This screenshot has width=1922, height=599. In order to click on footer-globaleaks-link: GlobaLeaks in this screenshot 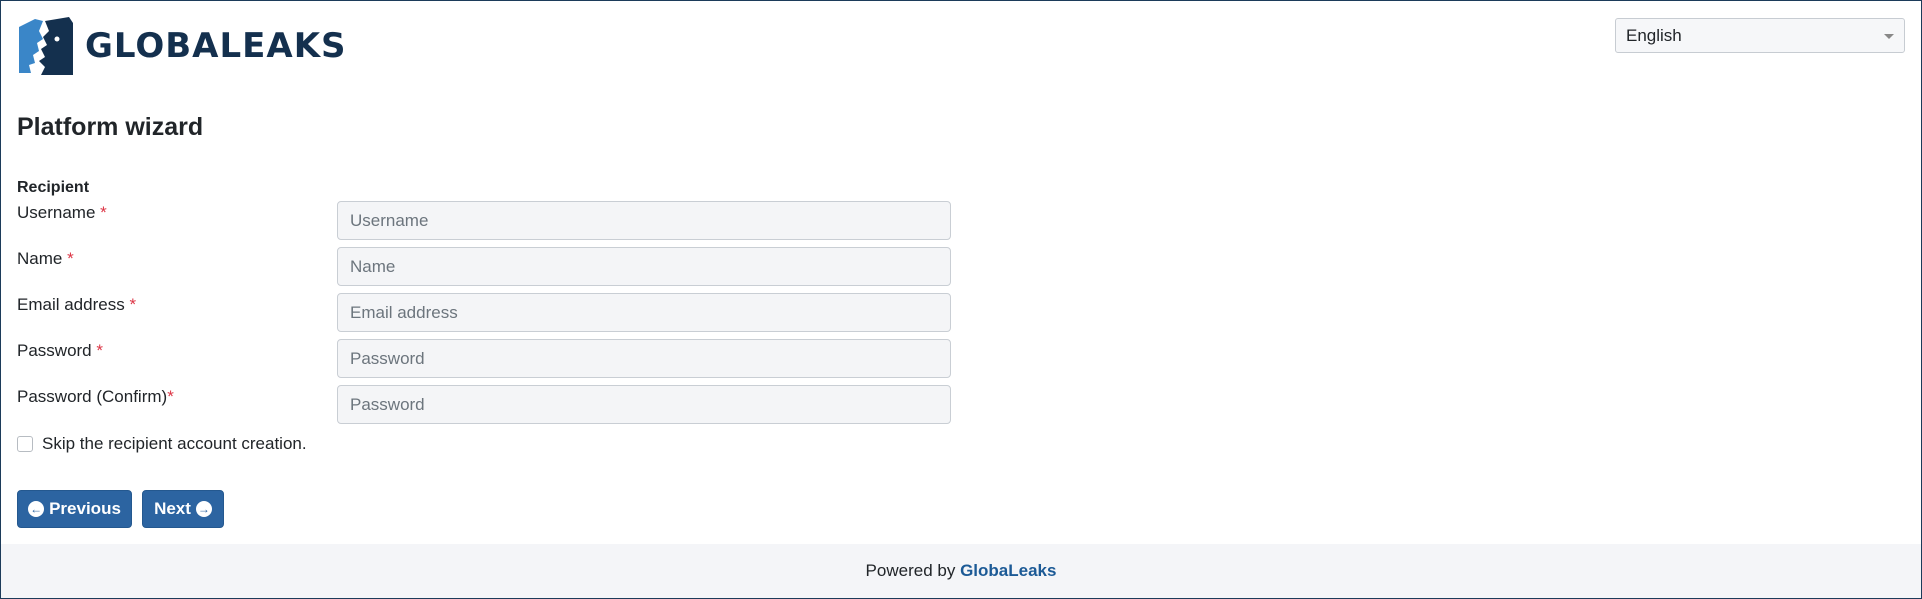, I will do `click(1008, 570)`.